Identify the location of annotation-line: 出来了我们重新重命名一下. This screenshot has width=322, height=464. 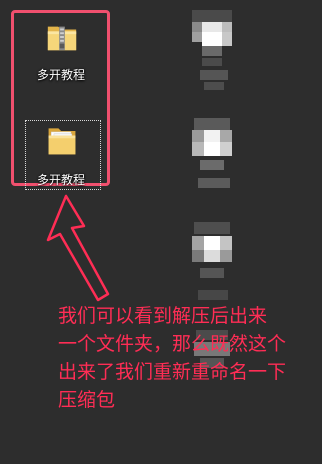
(172, 372).